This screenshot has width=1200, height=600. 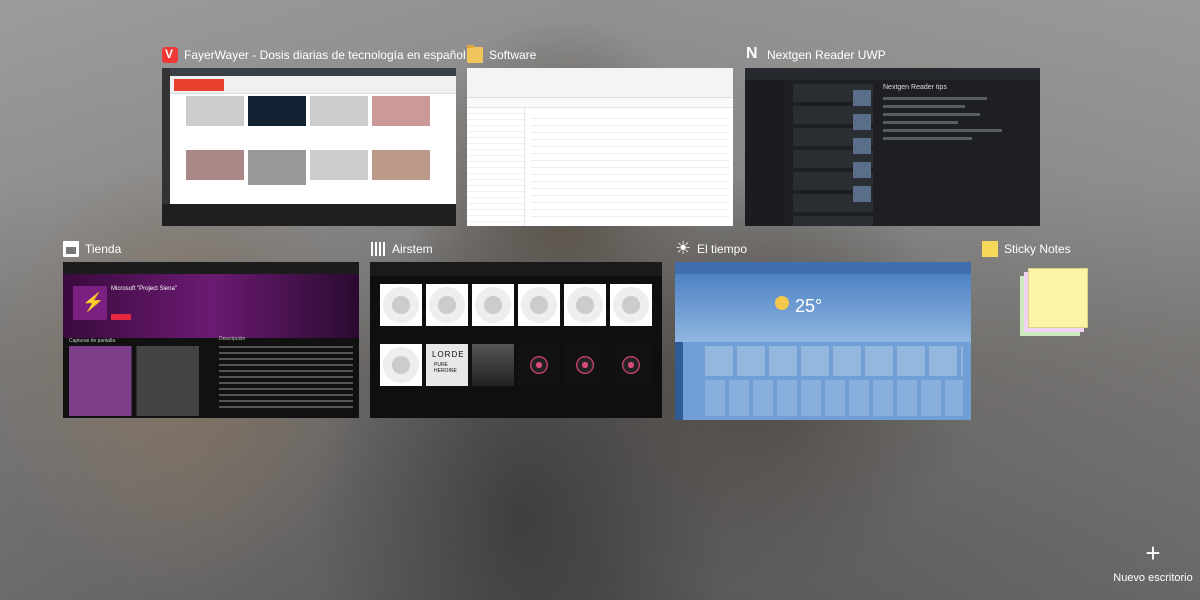 What do you see at coordinates (412, 249) in the screenshot?
I see `window-title: Airstem` at bounding box center [412, 249].